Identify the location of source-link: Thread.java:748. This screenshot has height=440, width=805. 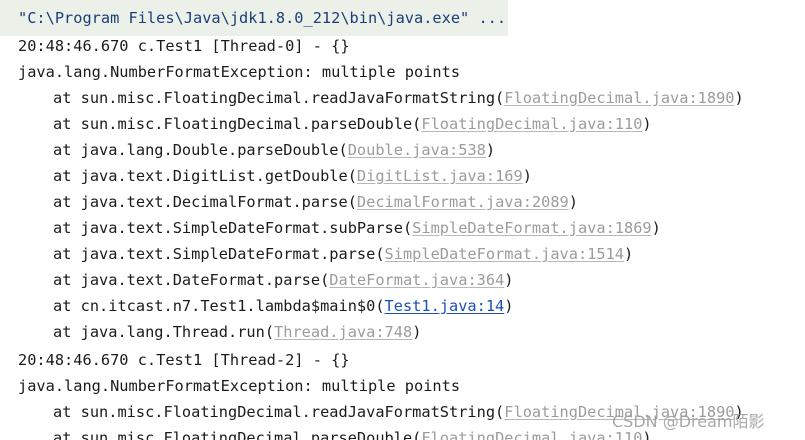
(343, 332).